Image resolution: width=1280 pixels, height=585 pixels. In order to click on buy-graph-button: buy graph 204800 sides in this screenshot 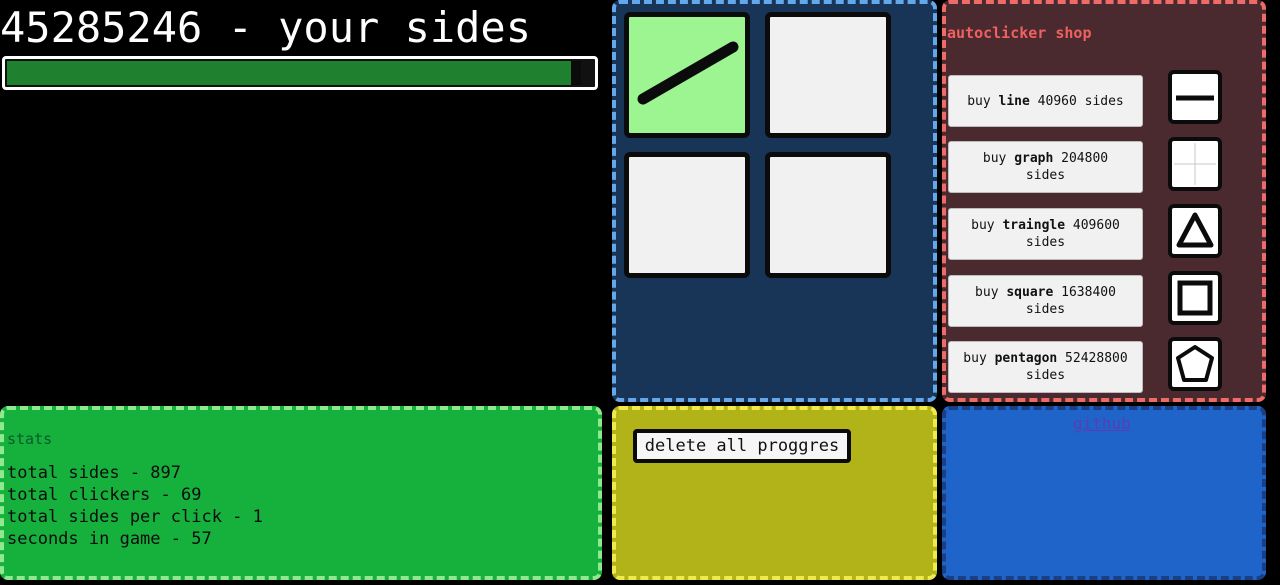, I will do `click(1045, 167)`.